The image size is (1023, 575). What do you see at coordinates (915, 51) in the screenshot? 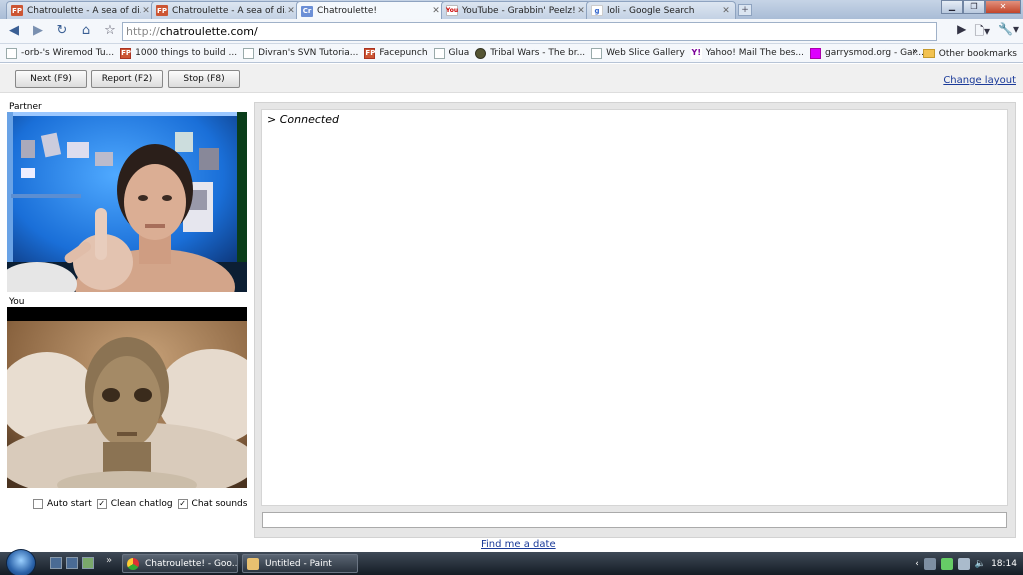
I see `bookmarks-overflow-button: »` at bounding box center [915, 51].